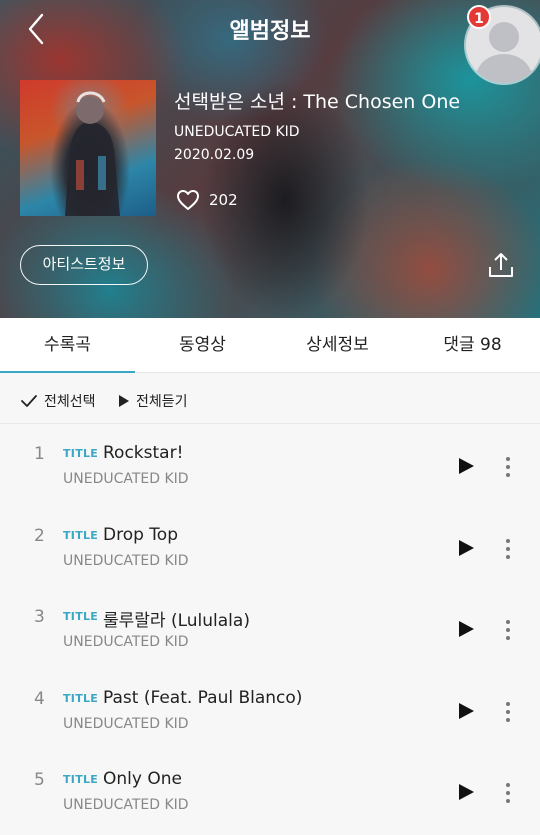 The height and width of the screenshot is (835, 540). I want to click on list-item: 3 TITLE 룰루랄라 (Lululala) UNEDUCATED KID, so click(270, 628).